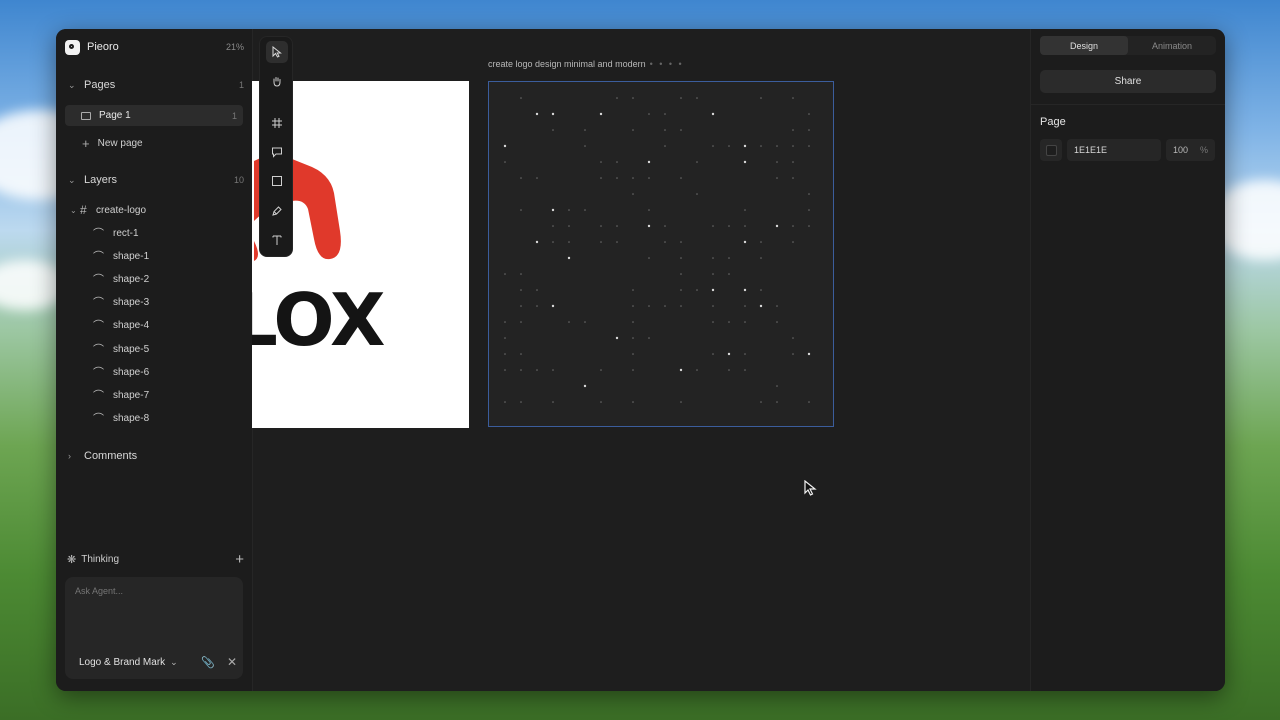 The image size is (1280, 720). What do you see at coordinates (154, 115) in the screenshot?
I see `page-item-page-1: Page 1 1` at bounding box center [154, 115].